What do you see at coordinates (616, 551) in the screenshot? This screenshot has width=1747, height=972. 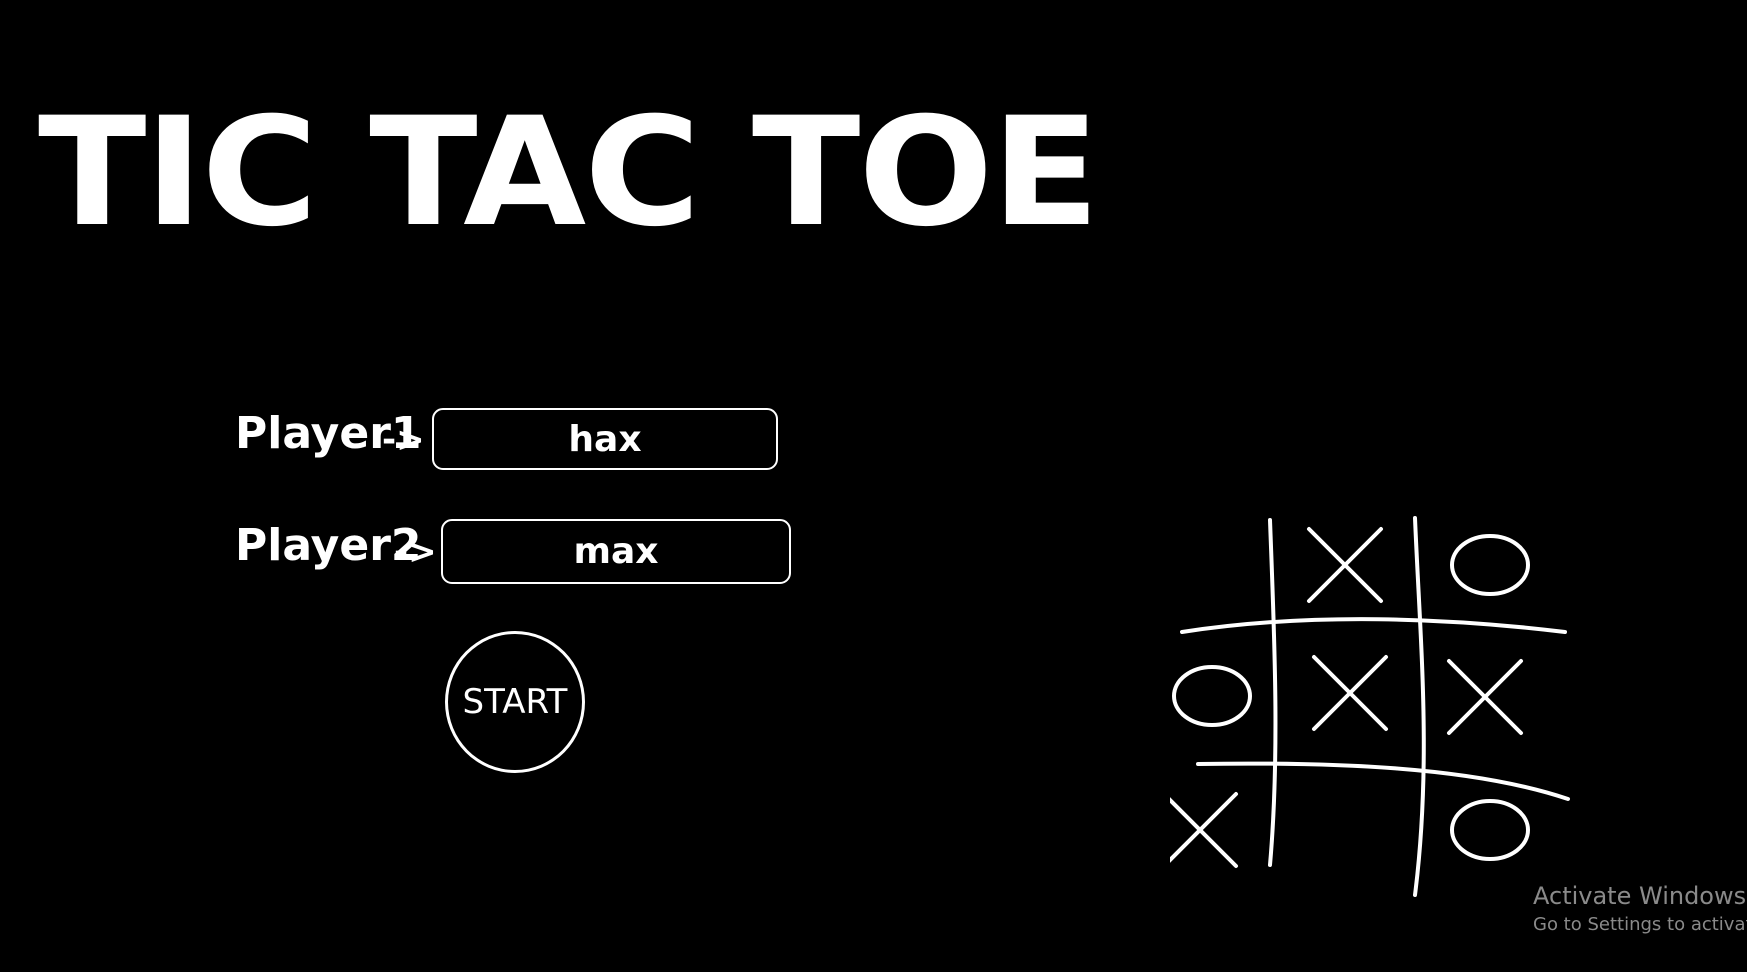 I see `player2-name-input` at bounding box center [616, 551].